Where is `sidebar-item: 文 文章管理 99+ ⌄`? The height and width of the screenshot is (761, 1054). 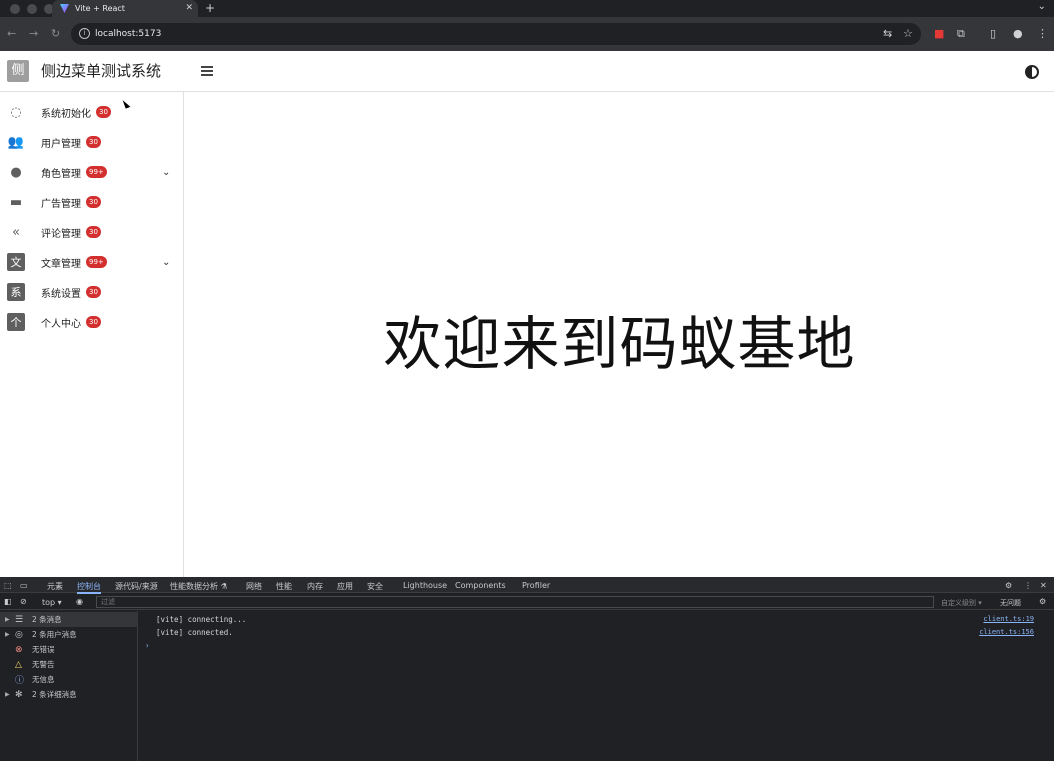 sidebar-item: 文 文章管理 99+ ⌄ is located at coordinates (92, 262).